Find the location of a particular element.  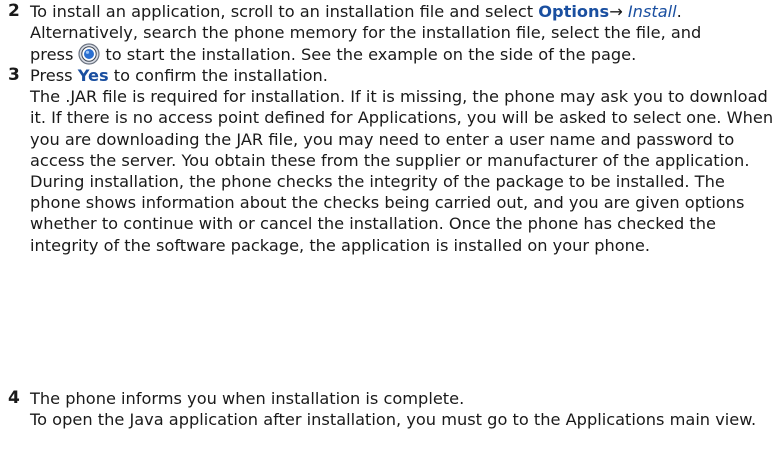

step-3-instruction: Press Yes to confirm the installation. is located at coordinates (403, 75).